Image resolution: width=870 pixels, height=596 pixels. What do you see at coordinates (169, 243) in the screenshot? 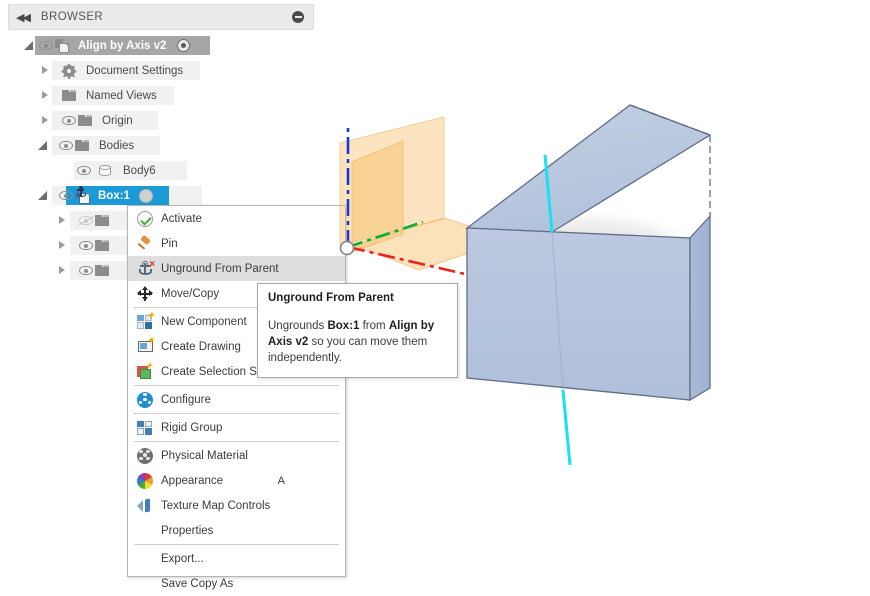
I see `menu-item-label: Pin` at bounding box center [169, 243].